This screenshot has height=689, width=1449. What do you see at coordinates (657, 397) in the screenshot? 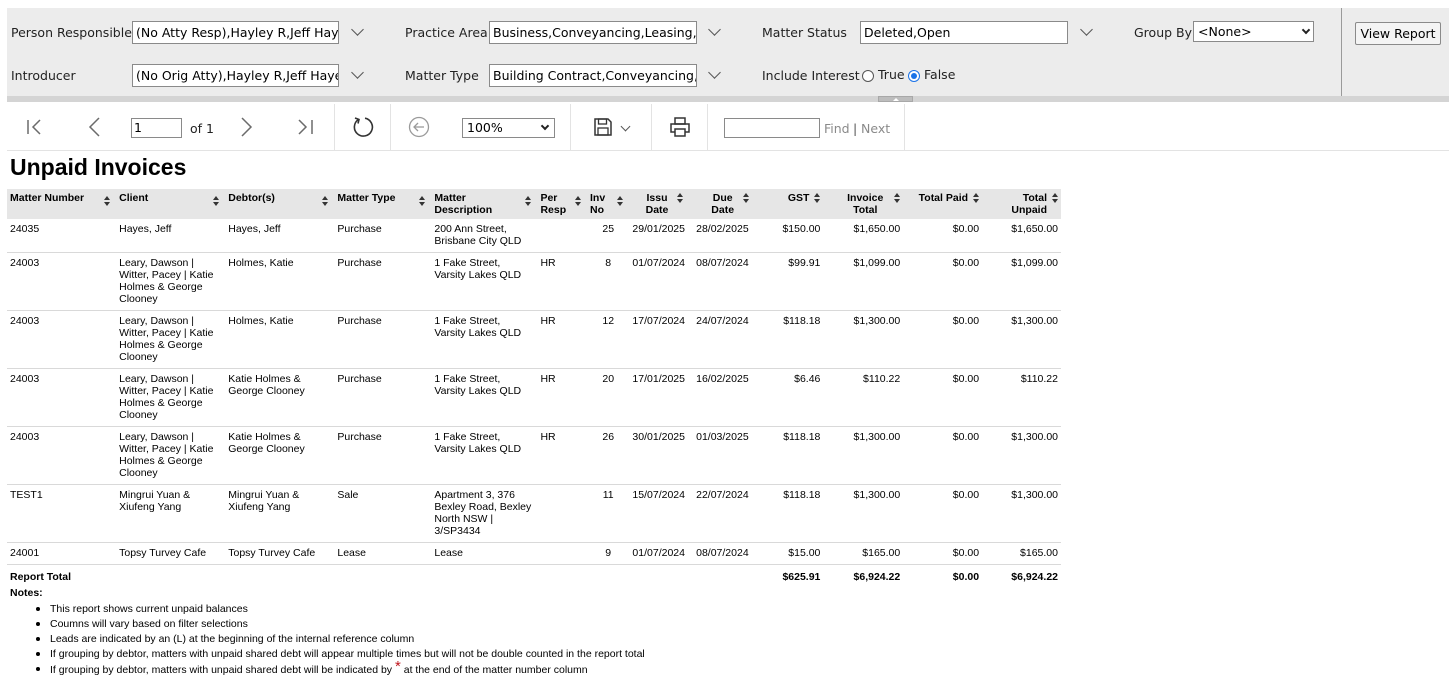
I see `cell-issue-date: 17/01/2025` at bounding box center [657, 397].